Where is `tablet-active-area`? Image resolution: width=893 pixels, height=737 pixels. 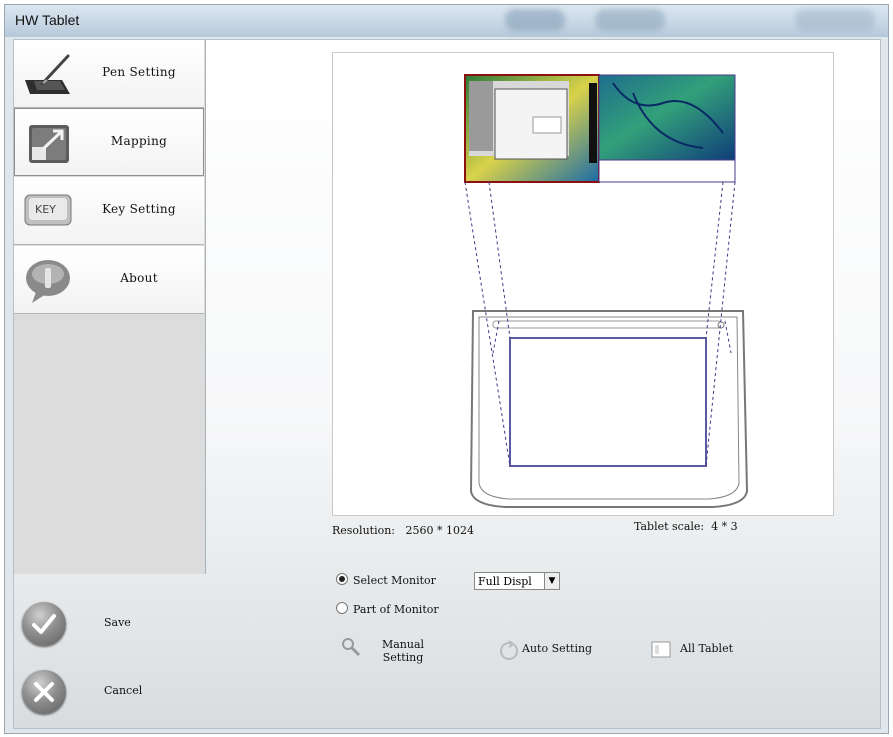 tablet-active-area is located at coordinates (608, 402).